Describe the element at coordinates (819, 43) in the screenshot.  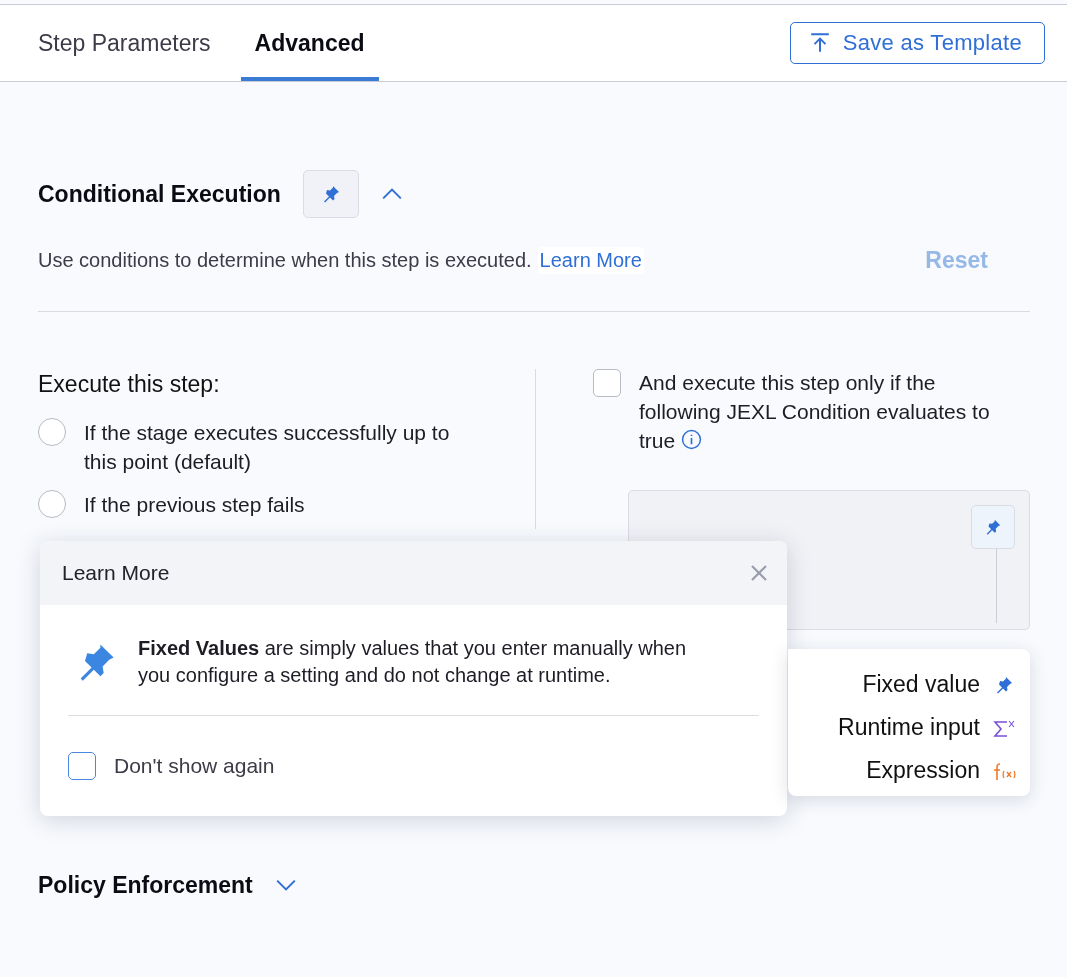
I see `upload-icon` at that location.